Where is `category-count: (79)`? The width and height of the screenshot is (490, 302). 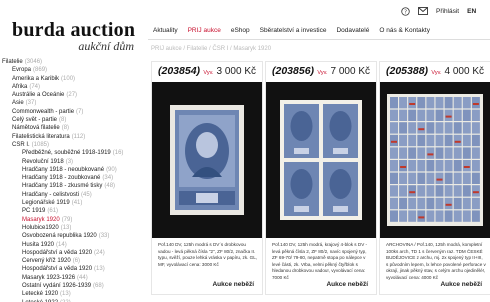 category-count: (79) is located at coordinates (67, 219).